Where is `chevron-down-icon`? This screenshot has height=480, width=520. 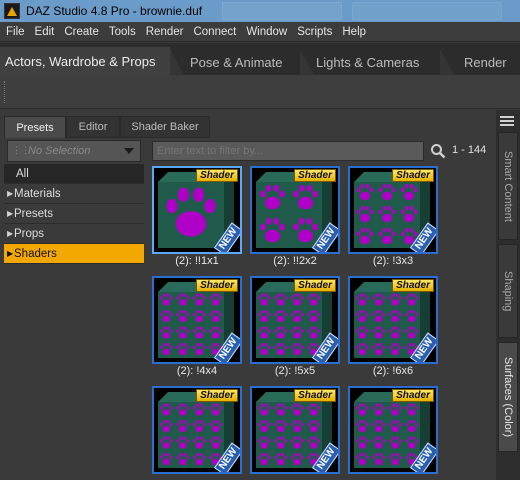
chevron-down-icon is located at coordinates (129, 151).